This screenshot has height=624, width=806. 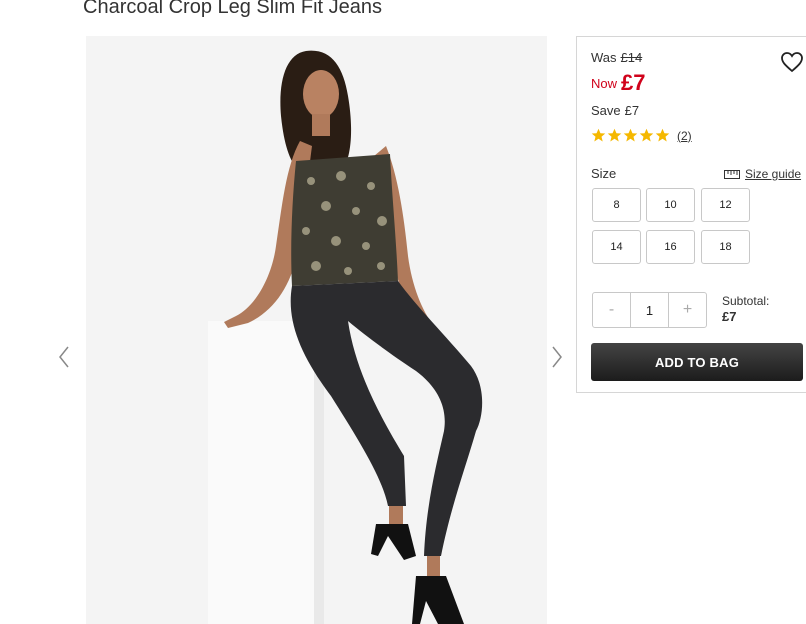 What do you see at coordinates (606, 110) in the screenshot?
I see `save-label: Save` at bounding box center [606, 110].